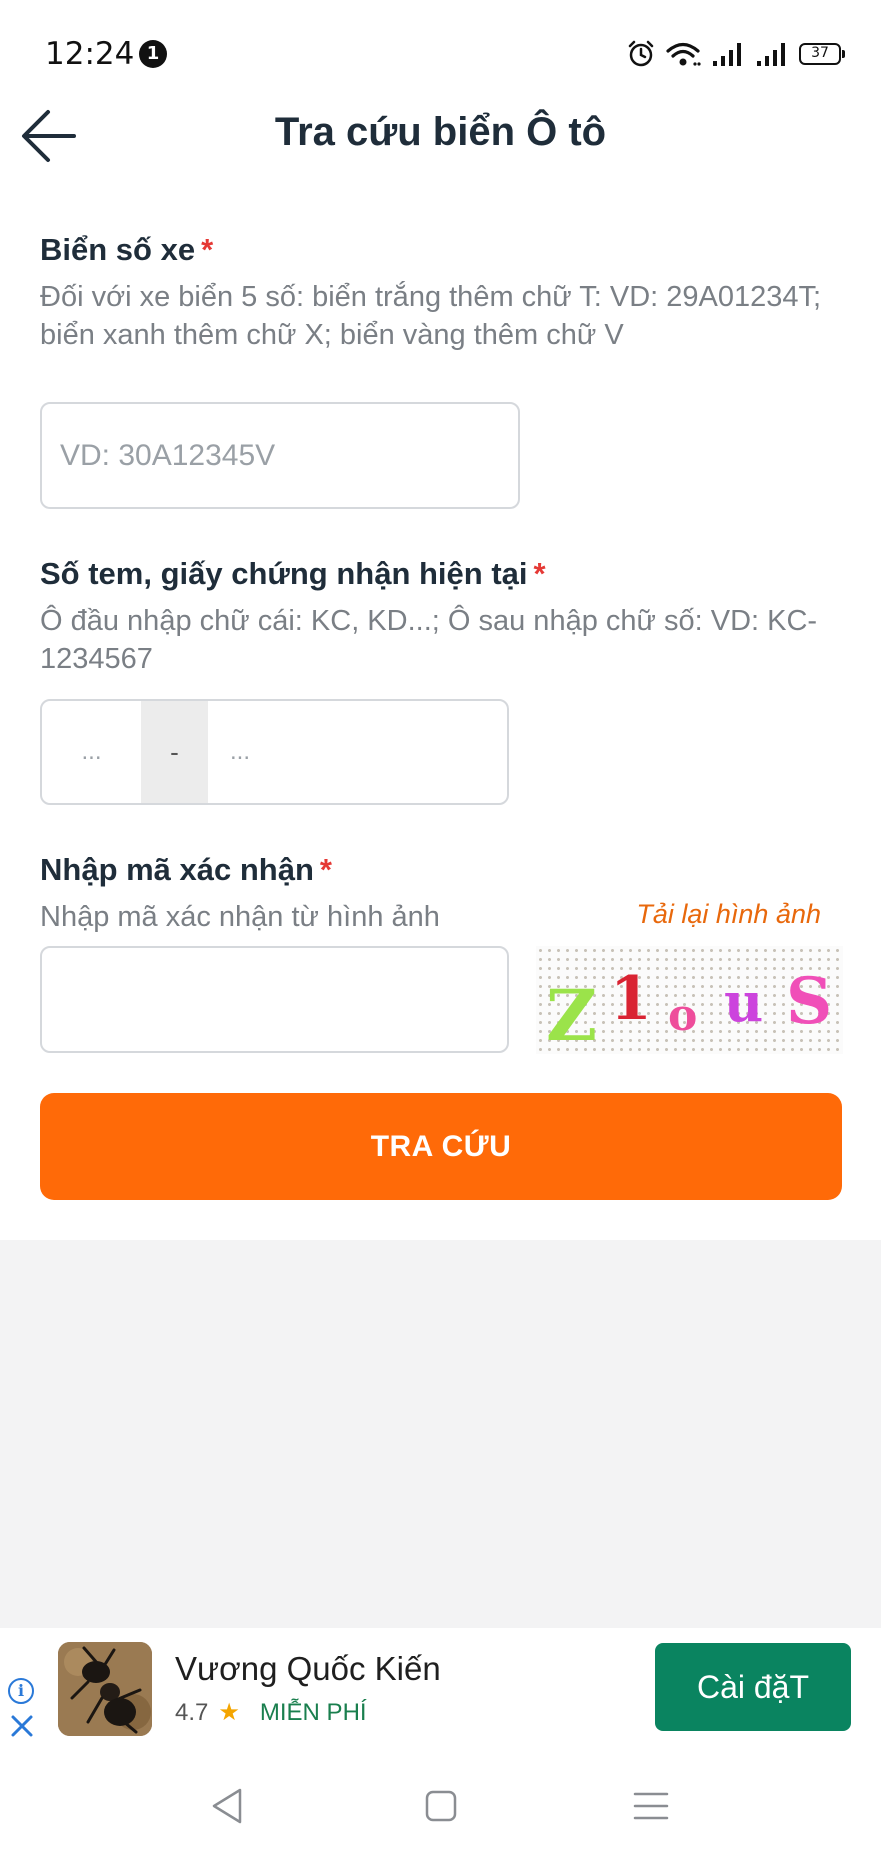 The width and height of the screenshot is (881, 1859). I want to click on ad-rating: 4.7, so click(192, 1712).